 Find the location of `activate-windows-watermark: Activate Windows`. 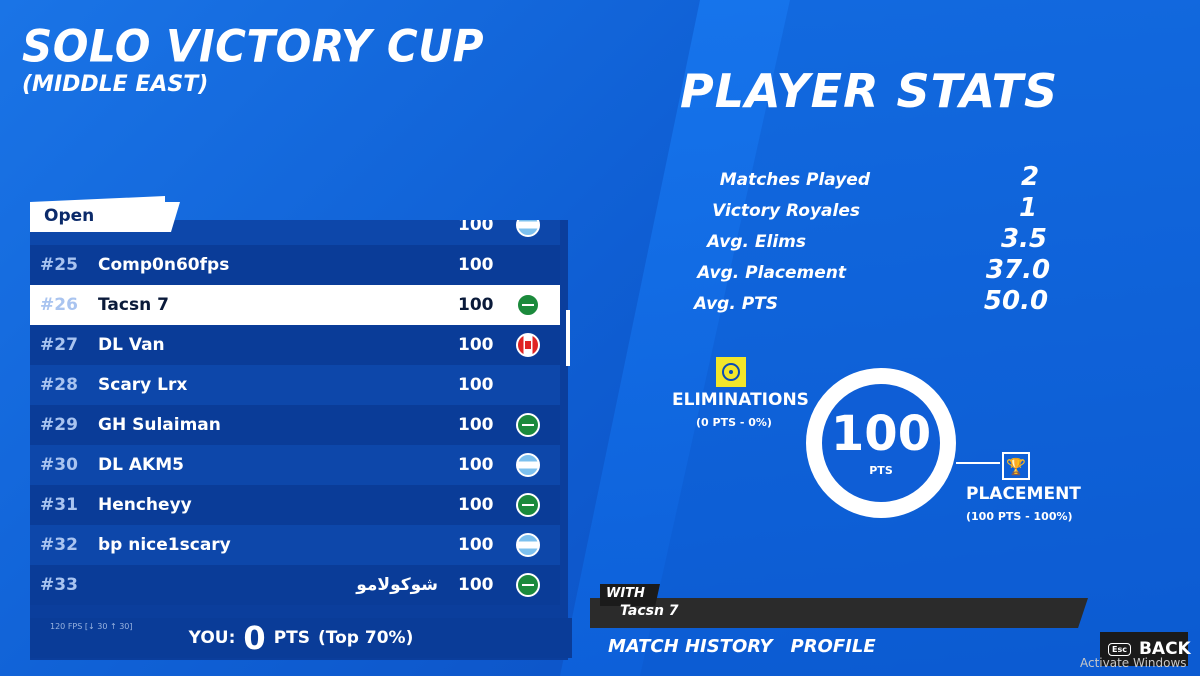

activate-windows-watermark: Activate Windows is located at coordinates (1133, 663).